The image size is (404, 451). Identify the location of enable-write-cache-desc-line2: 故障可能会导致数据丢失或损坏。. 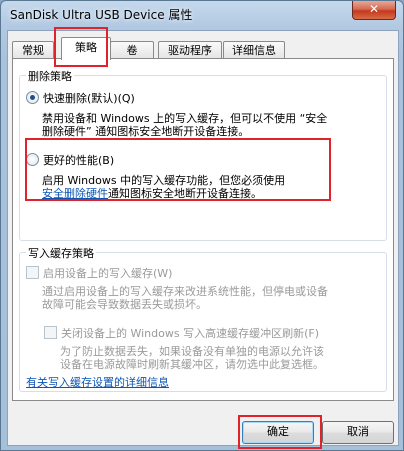
(124, 304).